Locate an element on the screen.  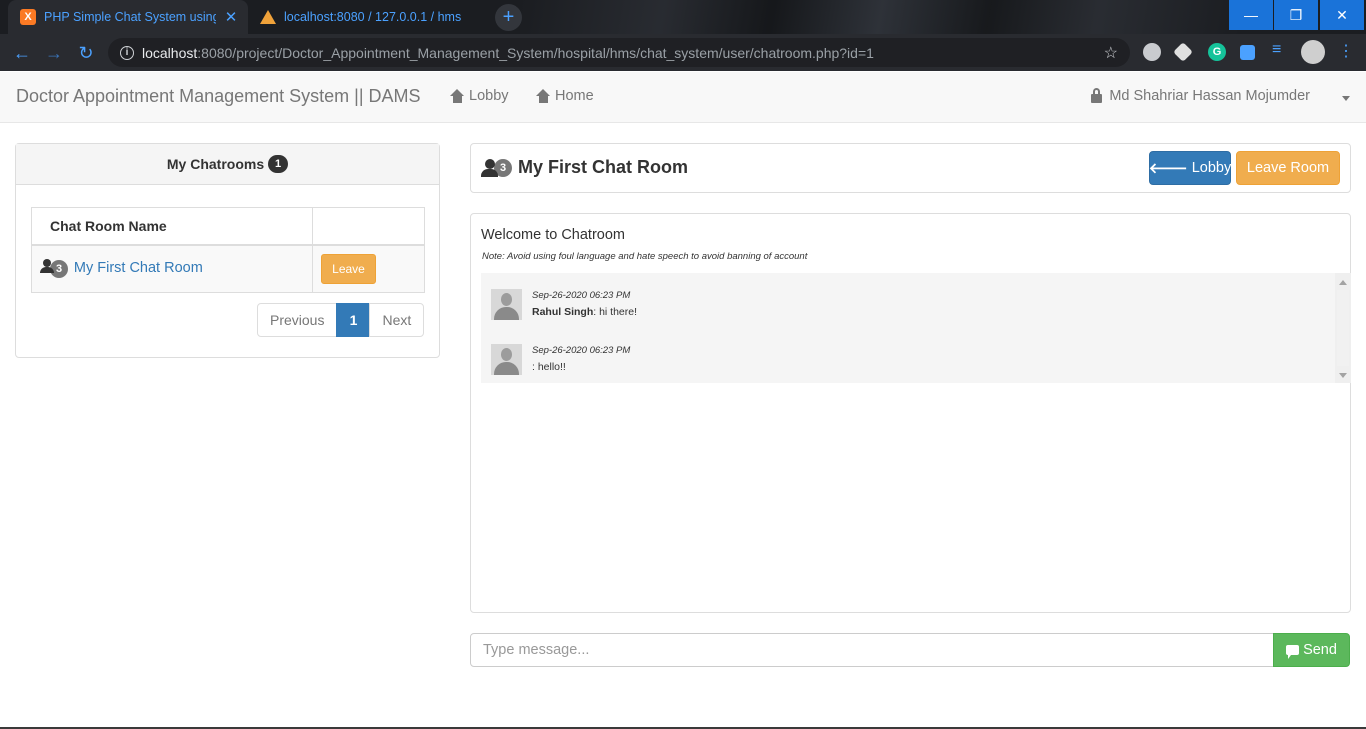
welcome-heading: Welcome to Chatroom is located at coordinates (553, 235).